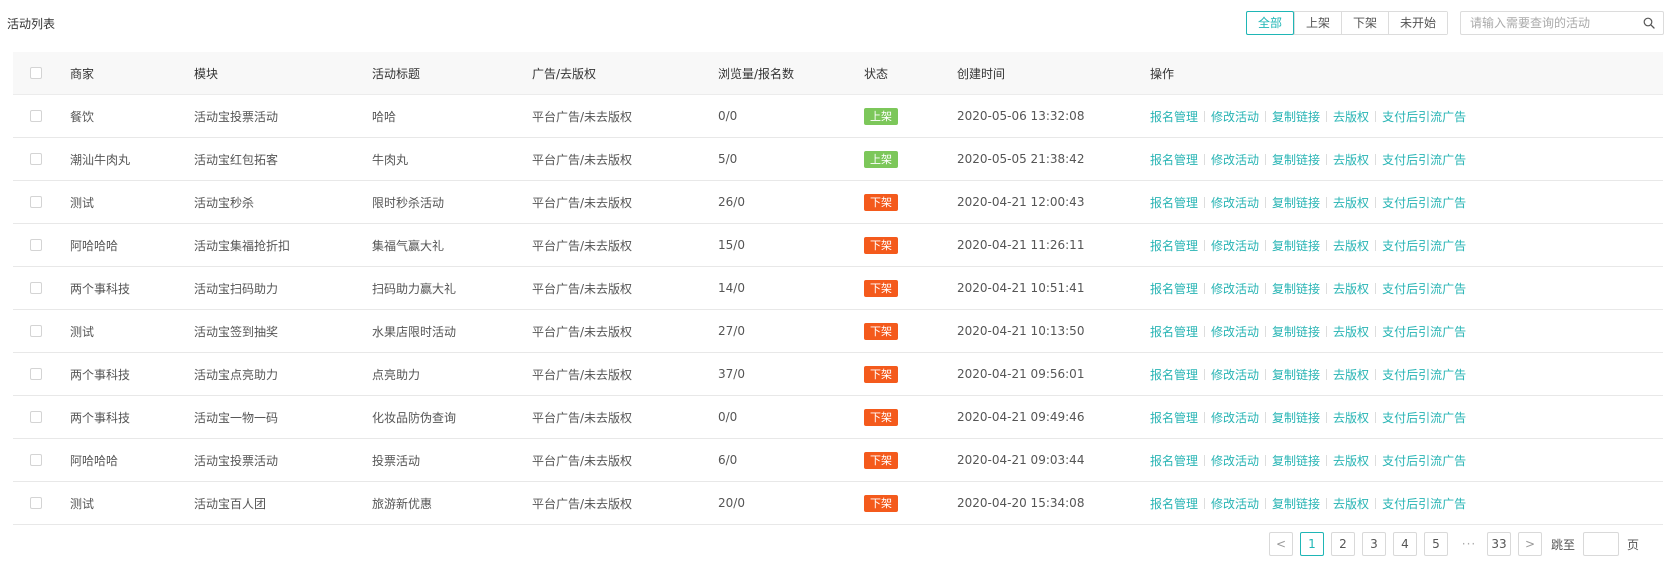 This screenshot has width=1673, height=577. Describe the element at coordinates (1549, 23) in the screenshot. I see `search-input` at that location.